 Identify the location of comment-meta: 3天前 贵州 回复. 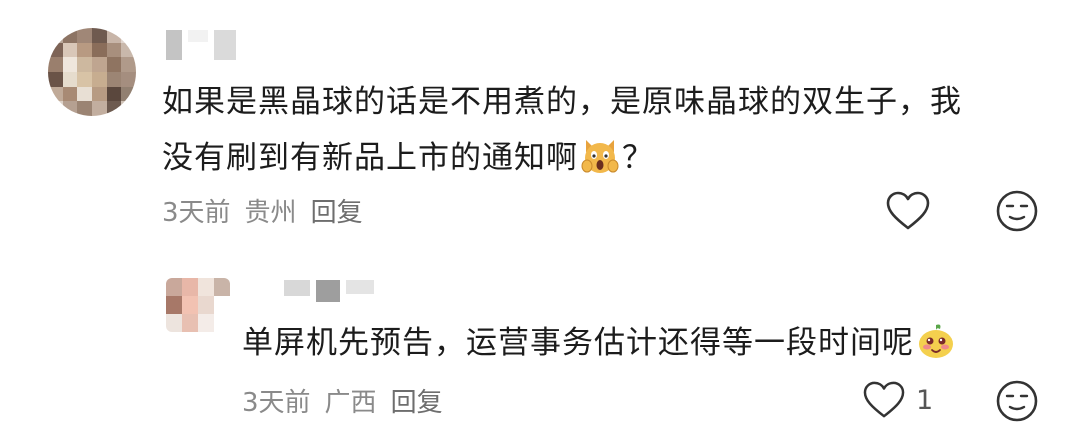
(262, 210).